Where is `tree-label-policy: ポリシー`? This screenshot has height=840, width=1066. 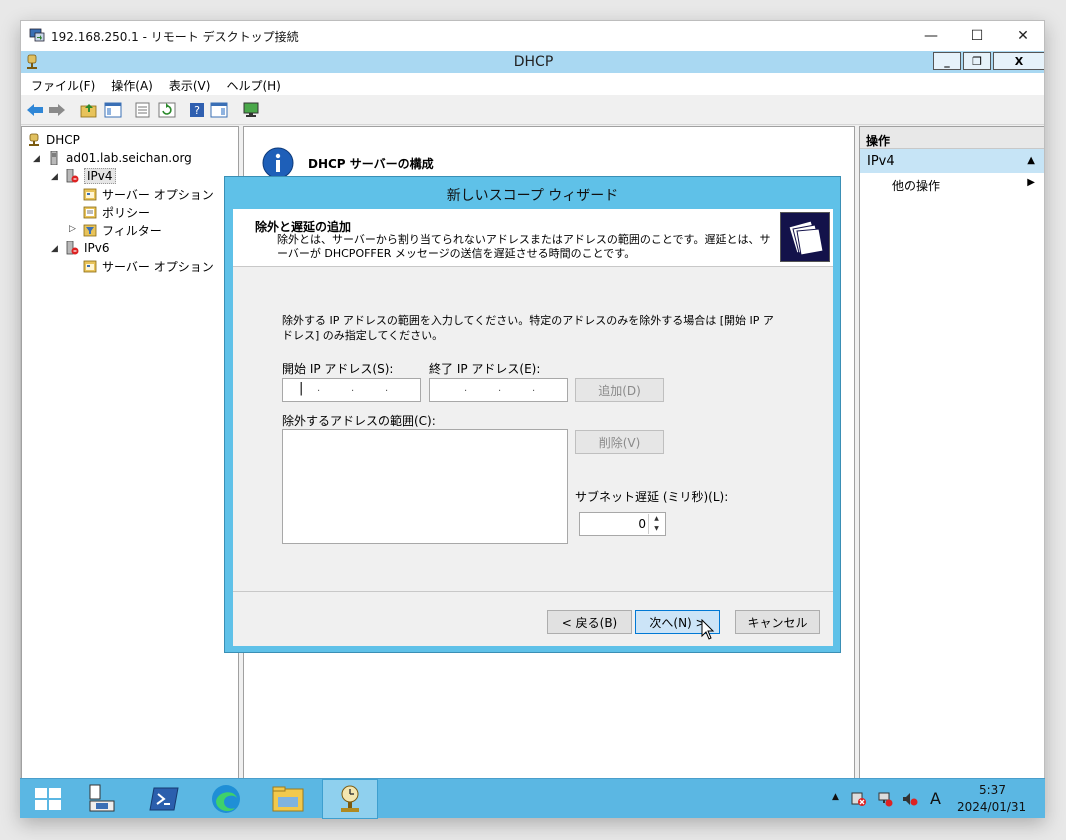 tree-label-policy: ポリシー is located at coordinates (126, 212).